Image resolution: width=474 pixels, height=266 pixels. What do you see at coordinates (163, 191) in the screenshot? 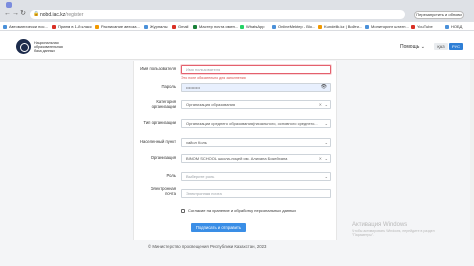
I see `email-label: Электронная почта` at bounding box center [163, 191].